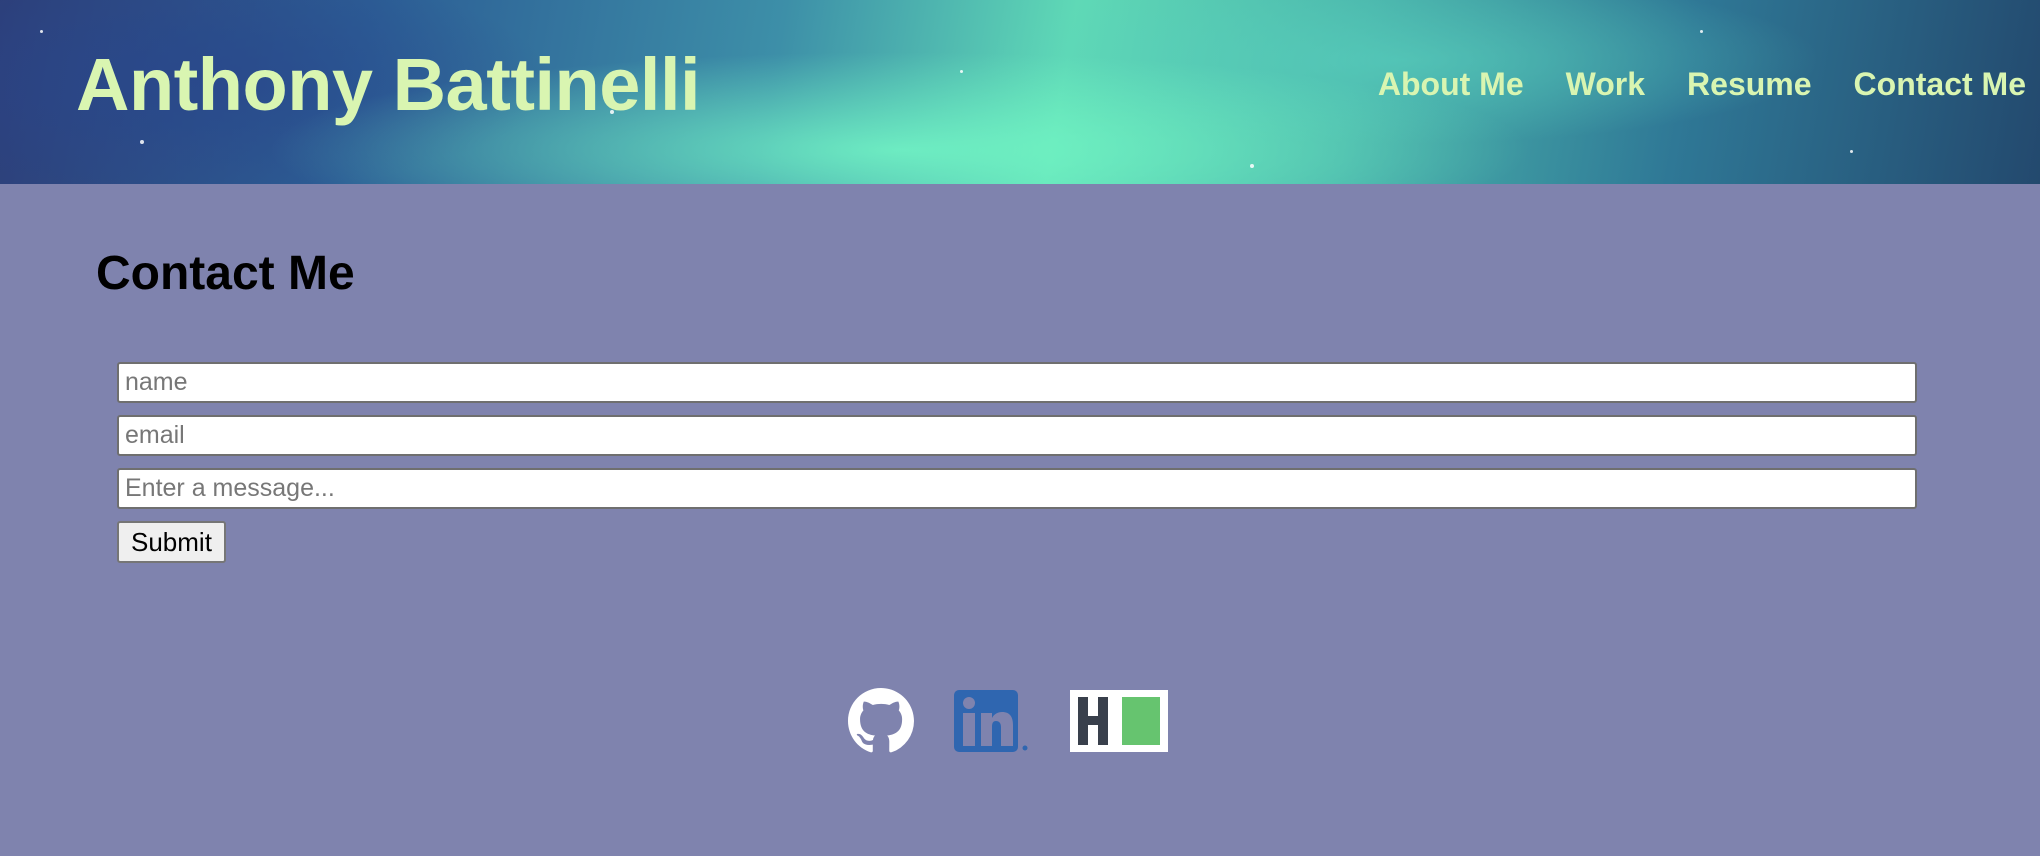  I want to click on hackerrank-icon, so click(1119, 721).